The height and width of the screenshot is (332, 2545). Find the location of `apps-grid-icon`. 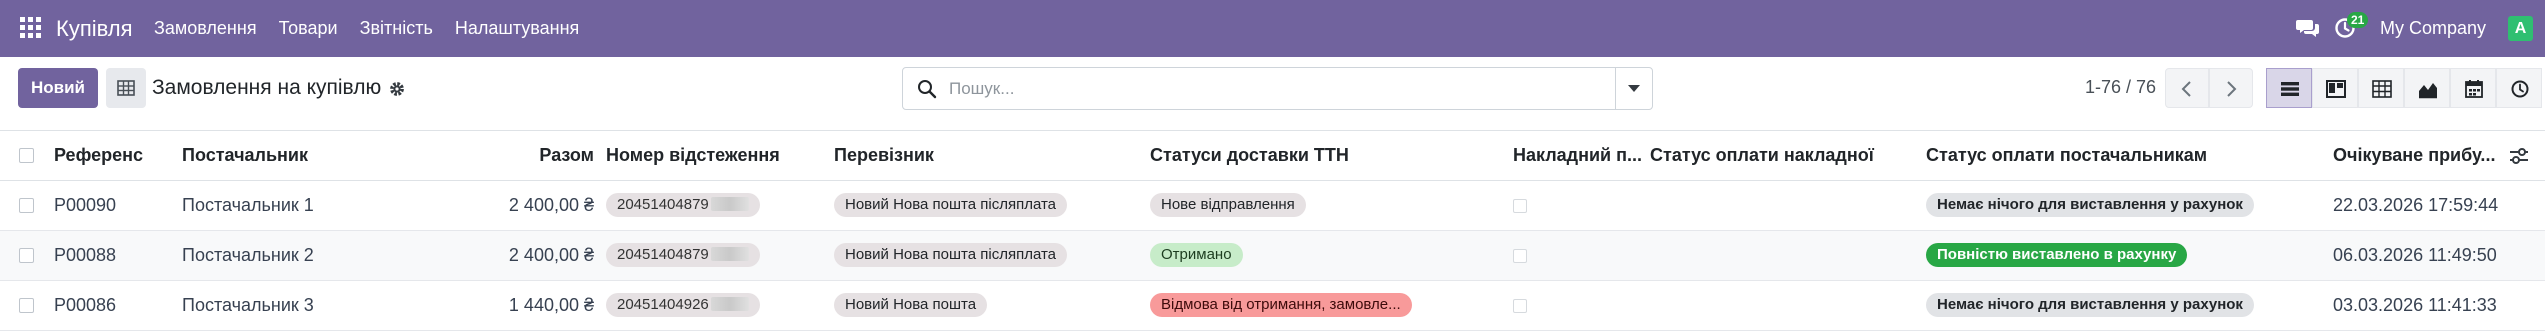

apps-grid-icon is located at coordinates (30, 27).